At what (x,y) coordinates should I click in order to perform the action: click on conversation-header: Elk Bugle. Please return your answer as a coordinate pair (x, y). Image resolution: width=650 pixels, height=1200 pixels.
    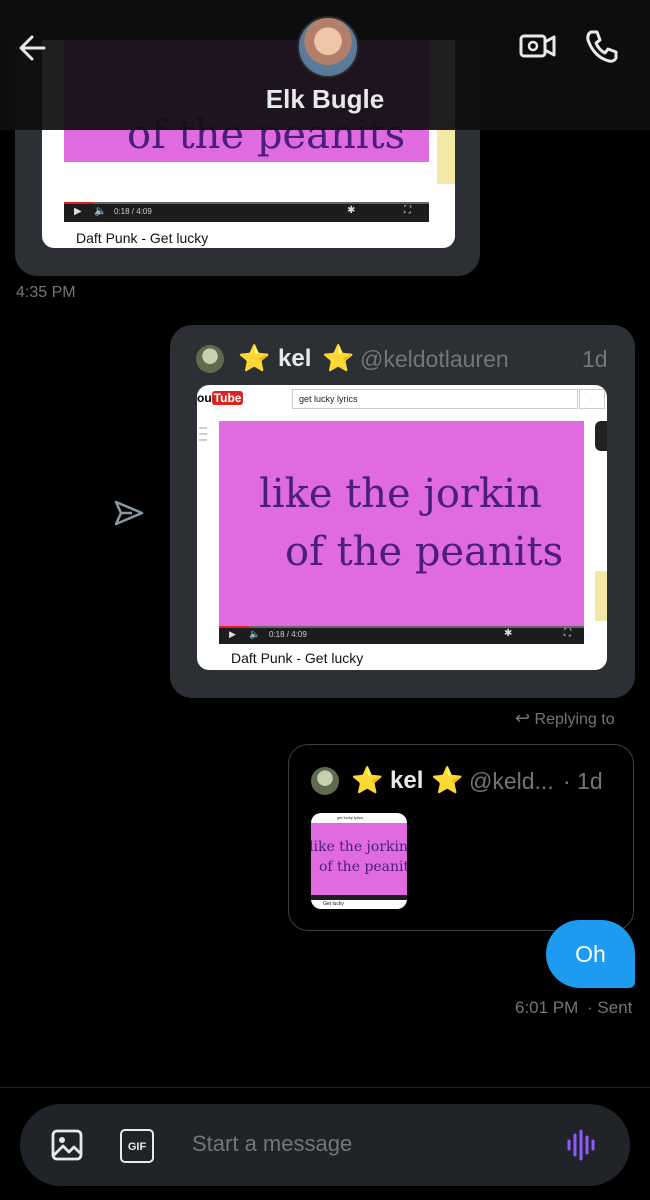
    Looking at the image, I should click on (325, 65).